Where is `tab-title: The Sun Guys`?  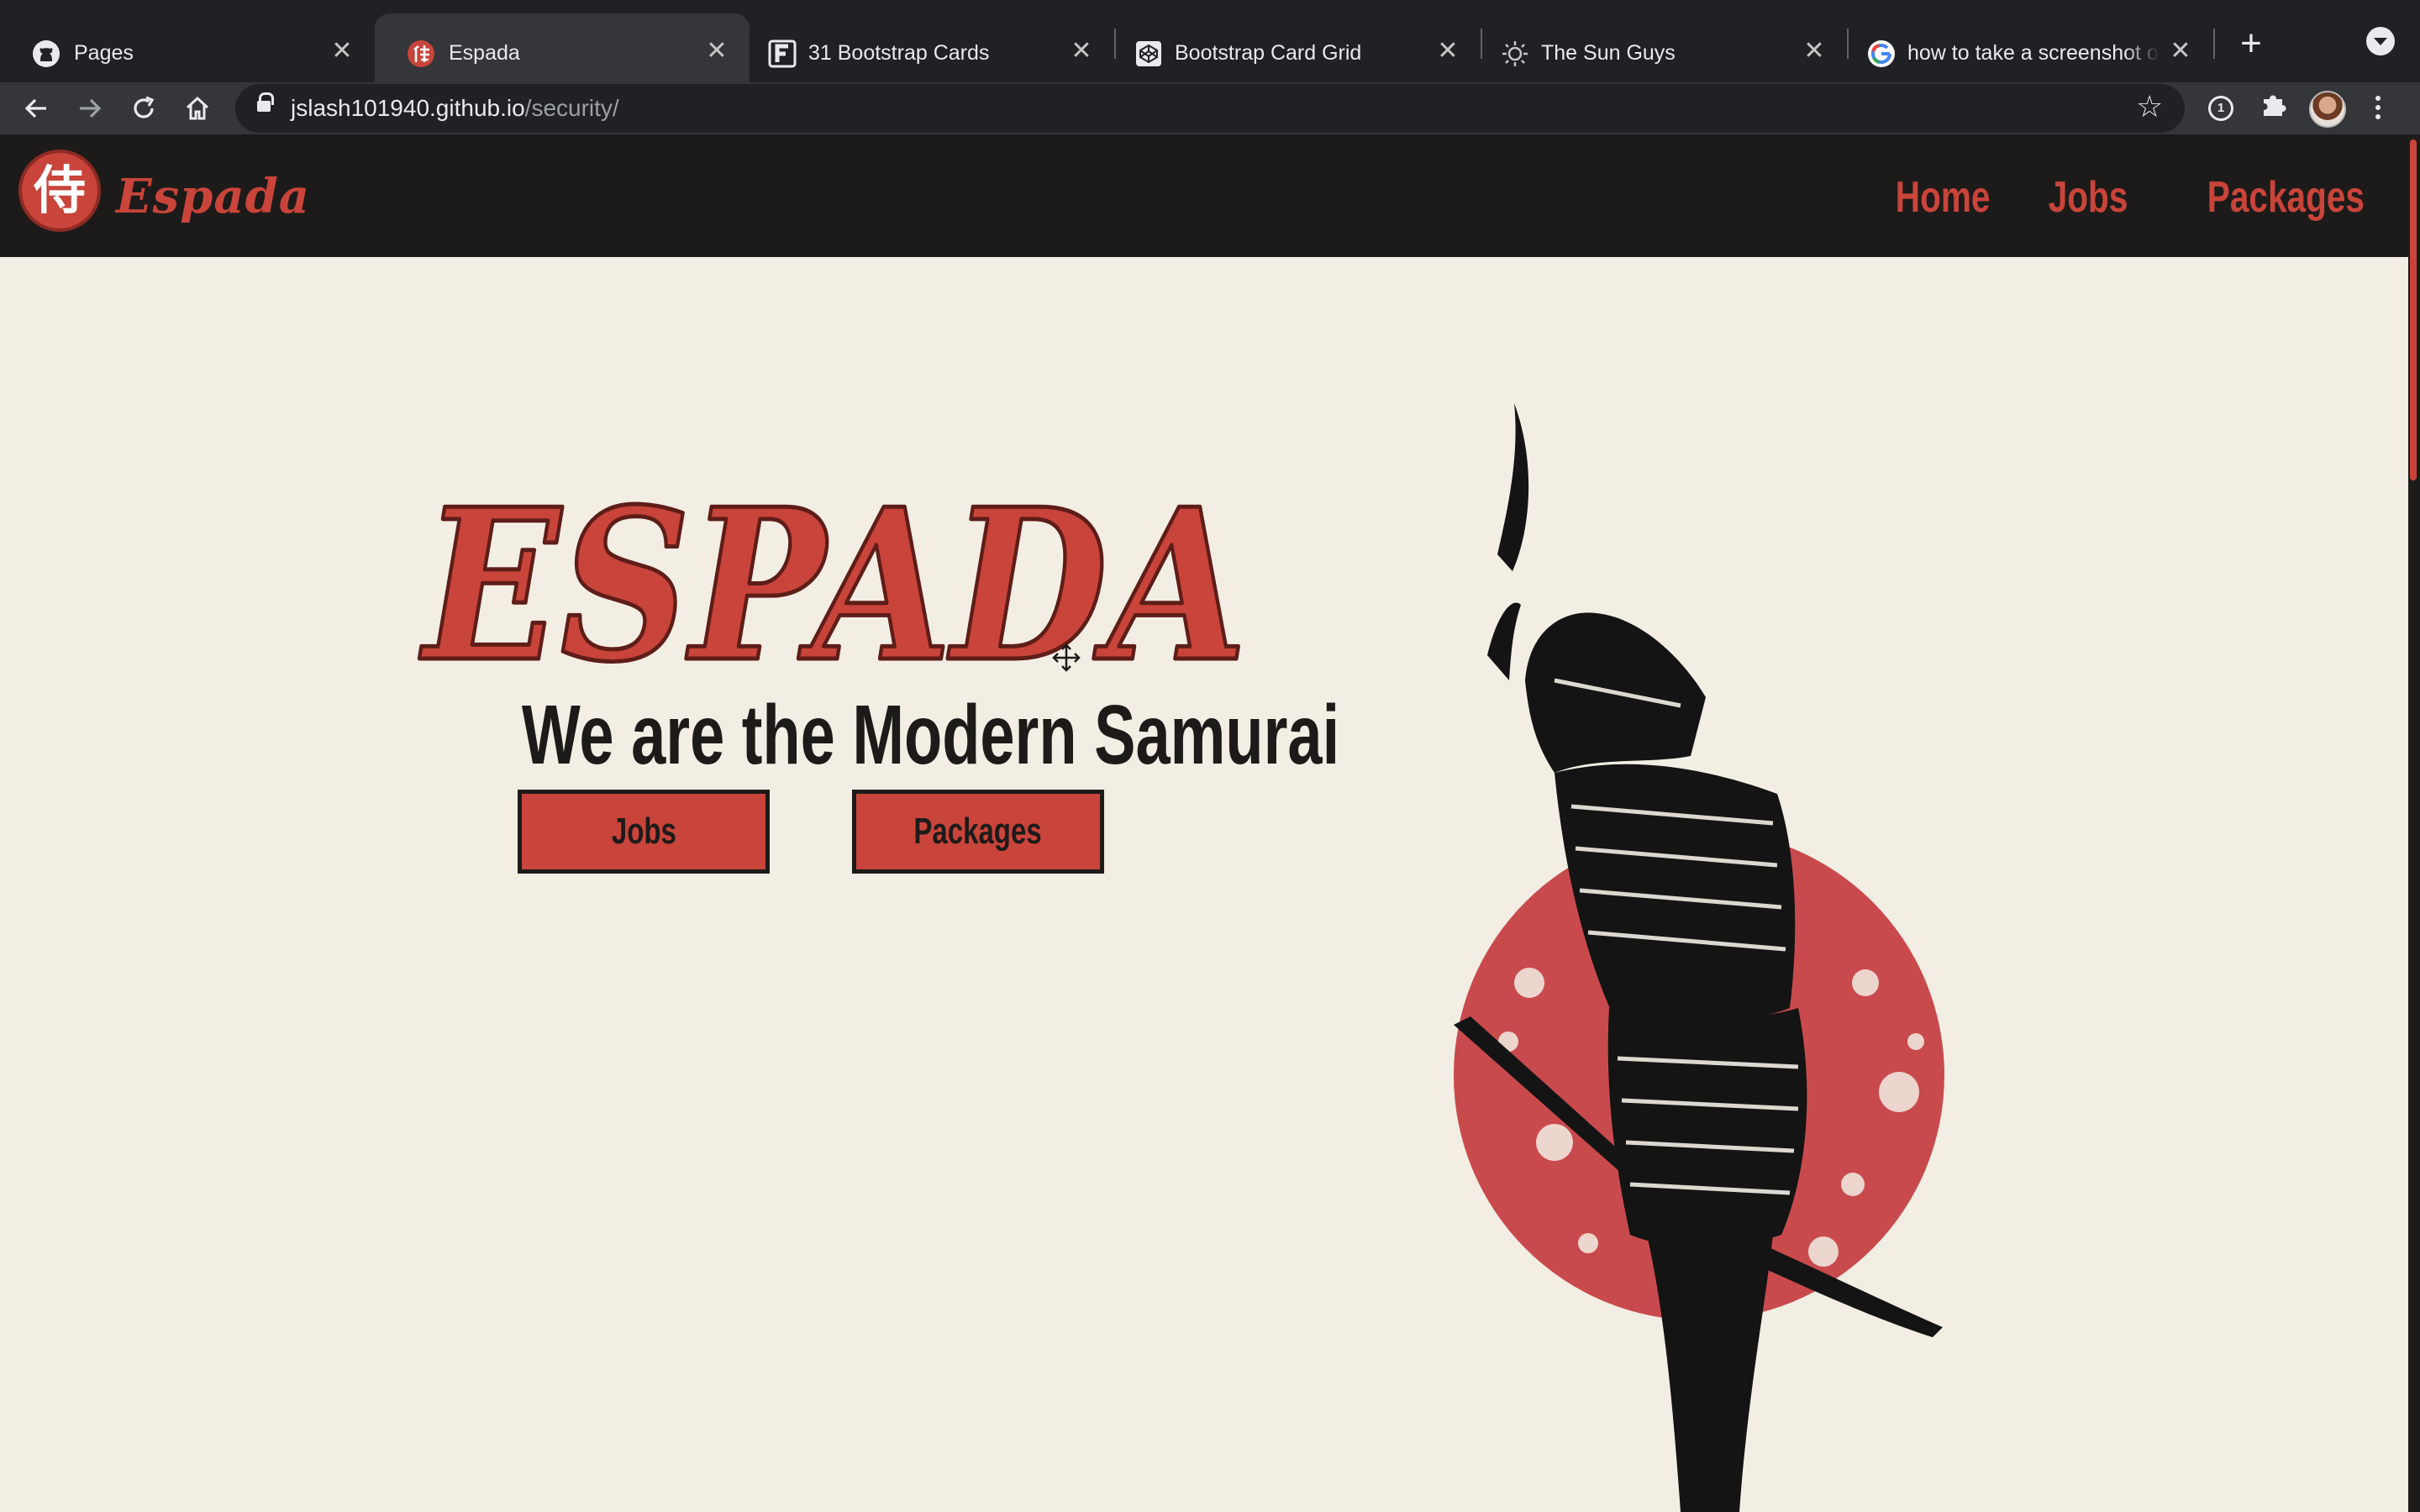 tab-title: The Sun Guys is located at coordinates (1608, 53).